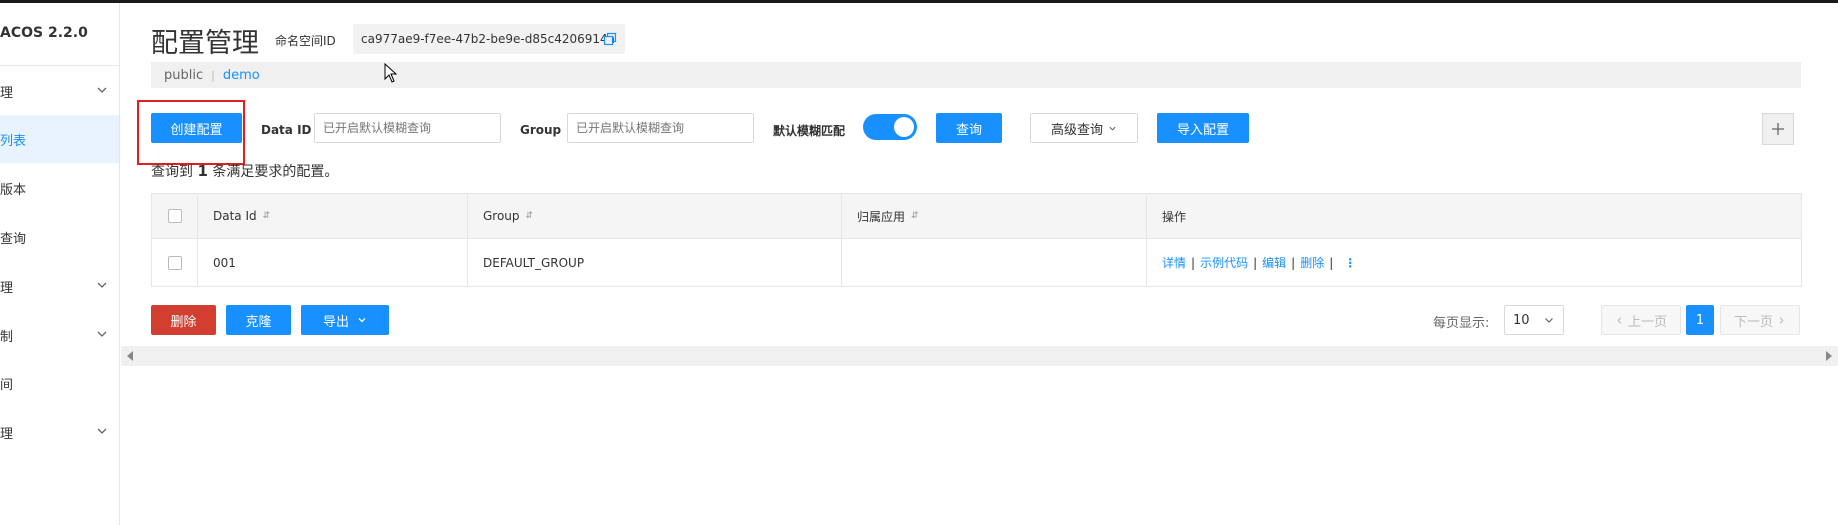 The height and width of the screenshot is (525, 1838). I want to click on page-size-label: 每页显示:, so click(1461, 323).